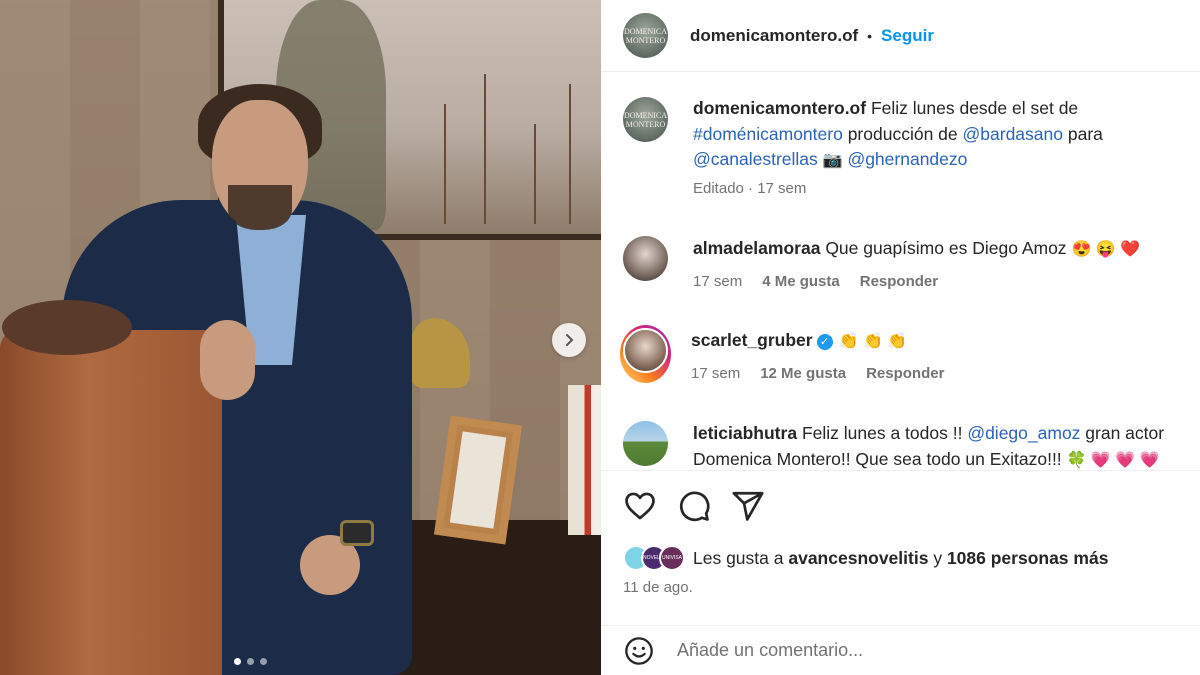 Image resolution: width=1200 pixels, height=675 pixels. I want to click on photo-chair, so click(111, 502).